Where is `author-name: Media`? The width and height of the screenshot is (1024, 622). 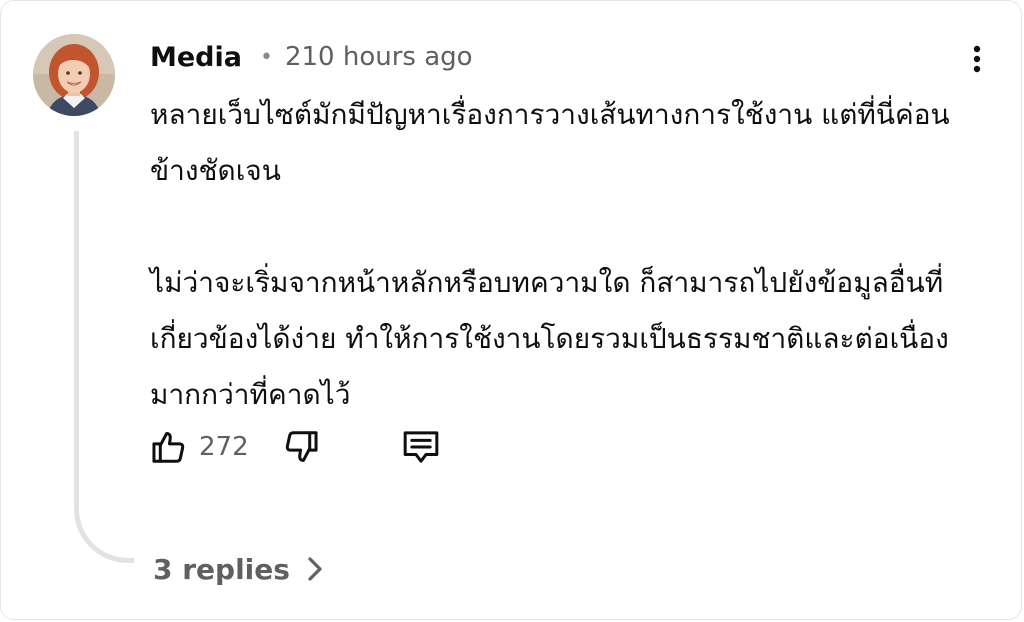
author-name: Media is located at coordinates (196, 57).